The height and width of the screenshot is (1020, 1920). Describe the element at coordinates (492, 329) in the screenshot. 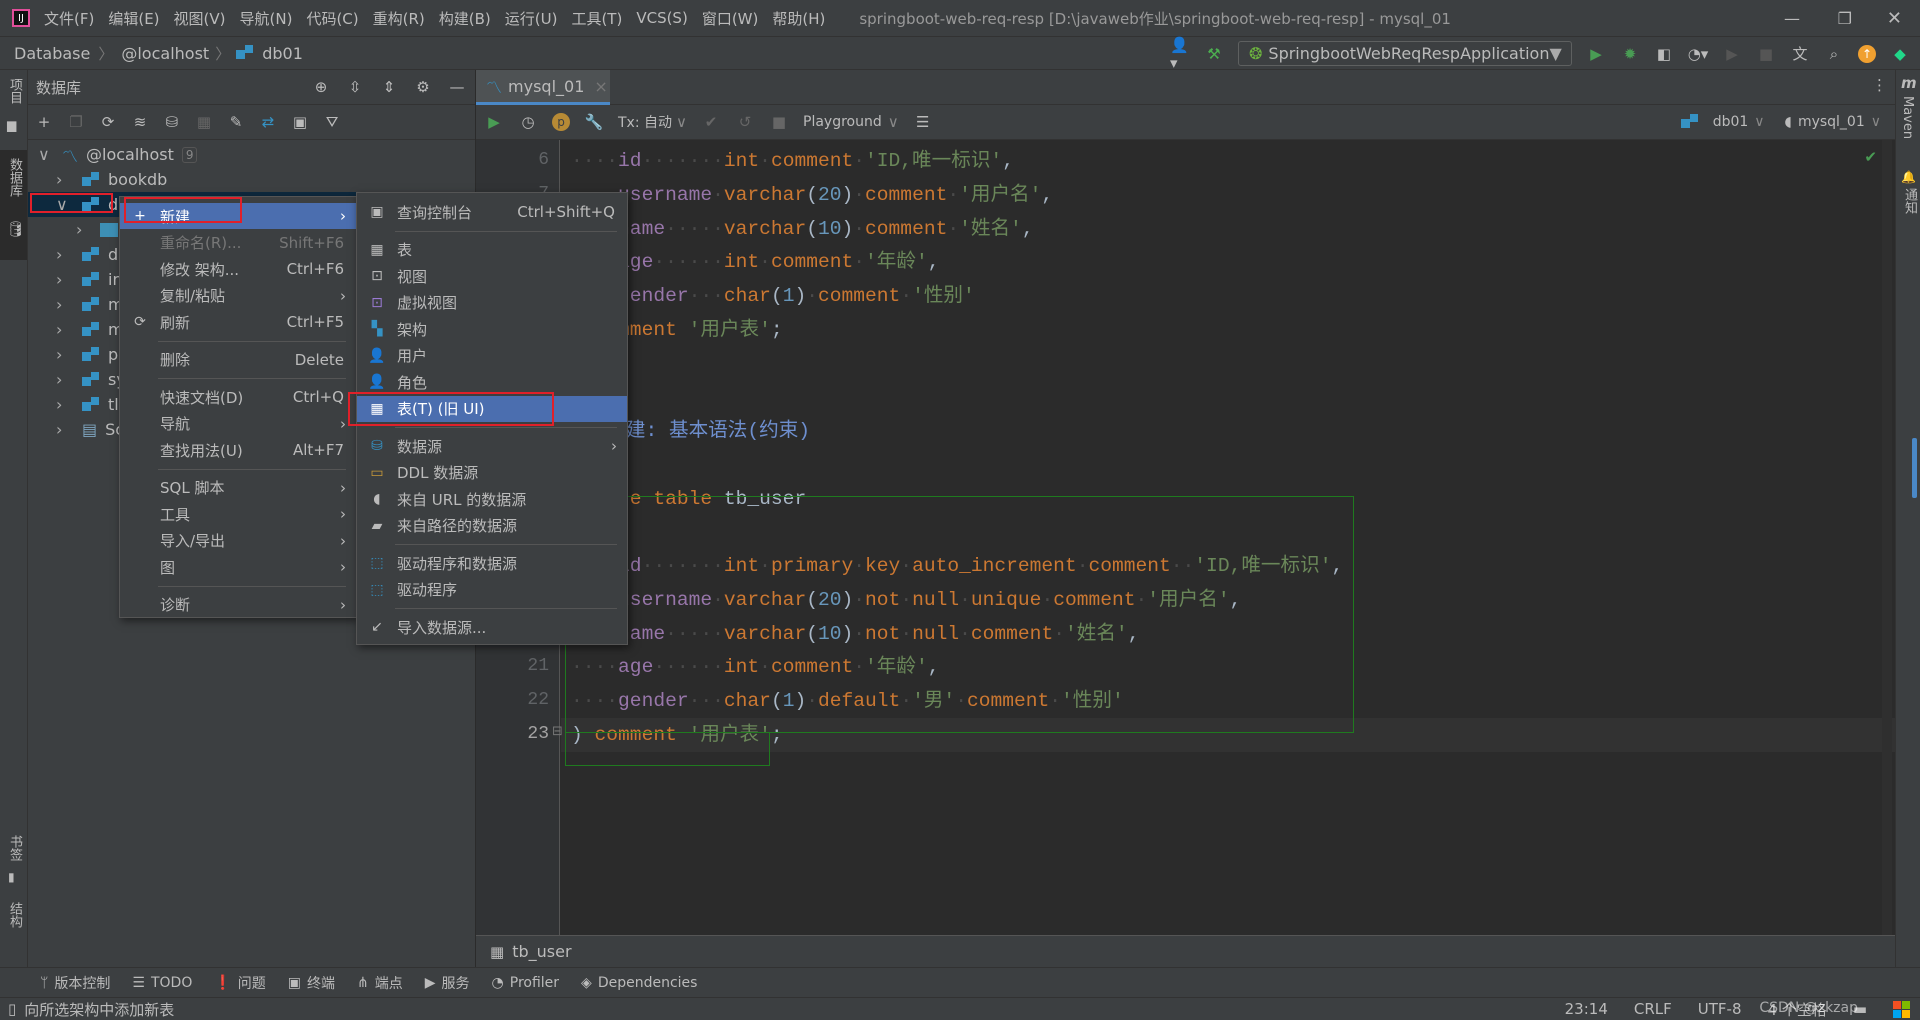

I see `menu-item: ▚ 架构` at that location.